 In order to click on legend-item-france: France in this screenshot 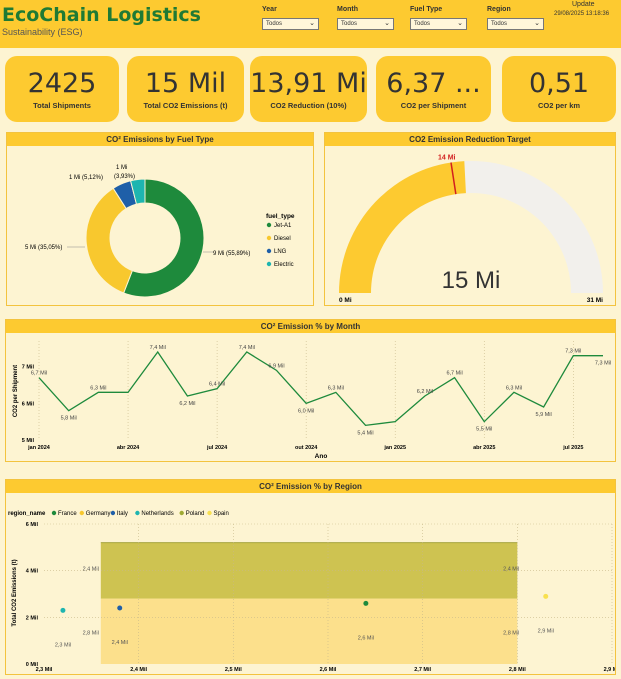, I will do `click(67, 514)`.